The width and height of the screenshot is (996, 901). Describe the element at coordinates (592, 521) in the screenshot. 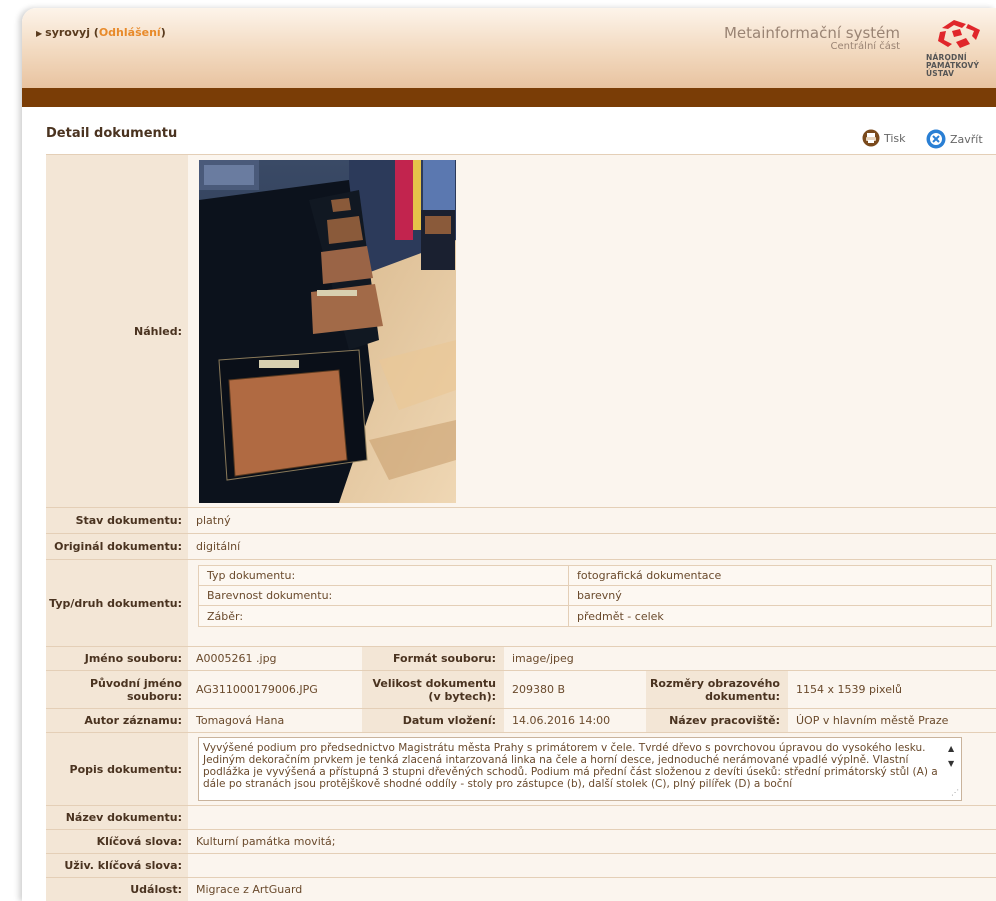

I see `status-value: platný` at that location.